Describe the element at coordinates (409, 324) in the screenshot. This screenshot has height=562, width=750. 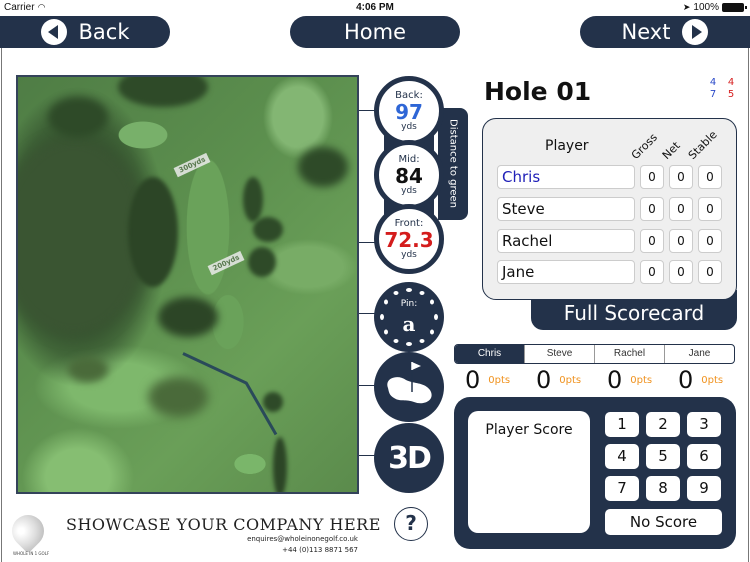
I see `pin-value: a` at that location.